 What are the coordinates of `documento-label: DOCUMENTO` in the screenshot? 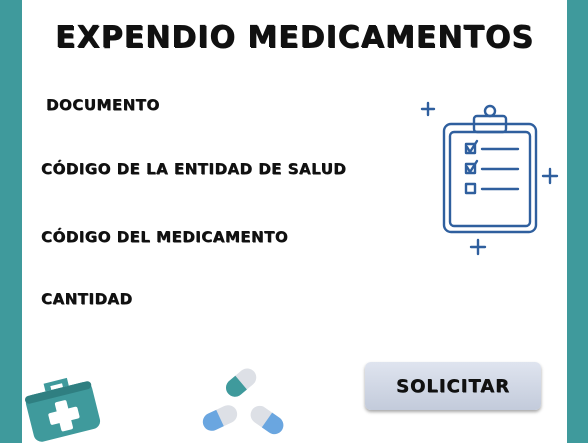 It's located at (103, 105).